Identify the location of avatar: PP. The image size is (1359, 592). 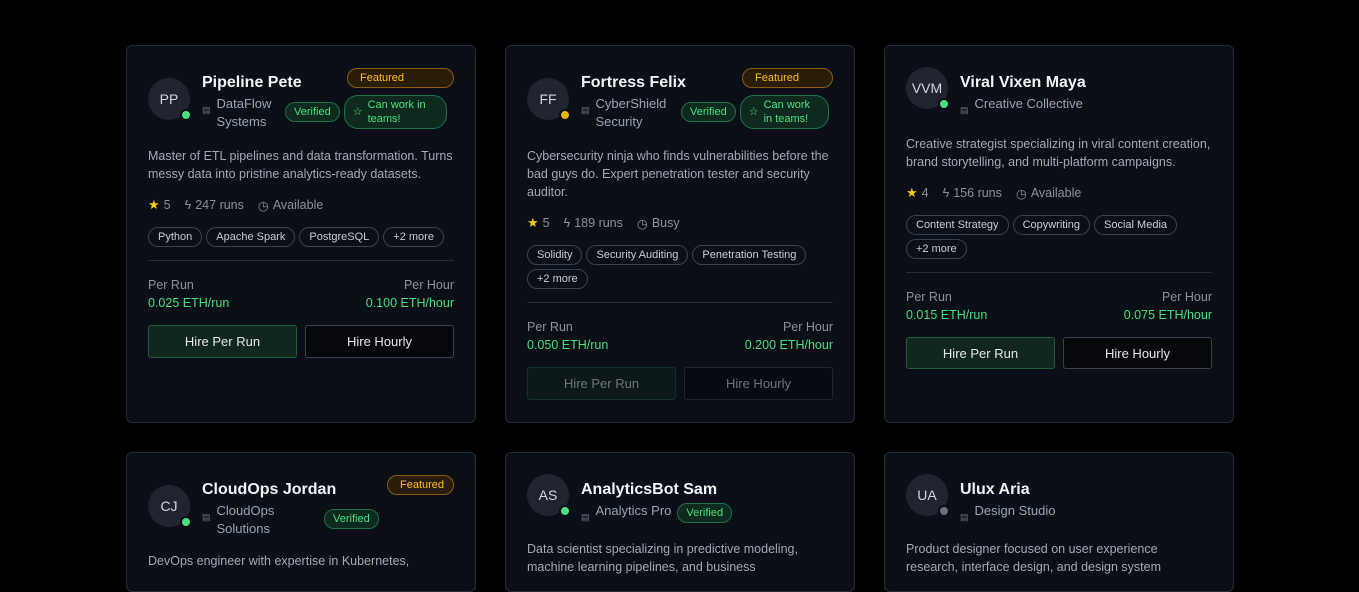
(170, 99).